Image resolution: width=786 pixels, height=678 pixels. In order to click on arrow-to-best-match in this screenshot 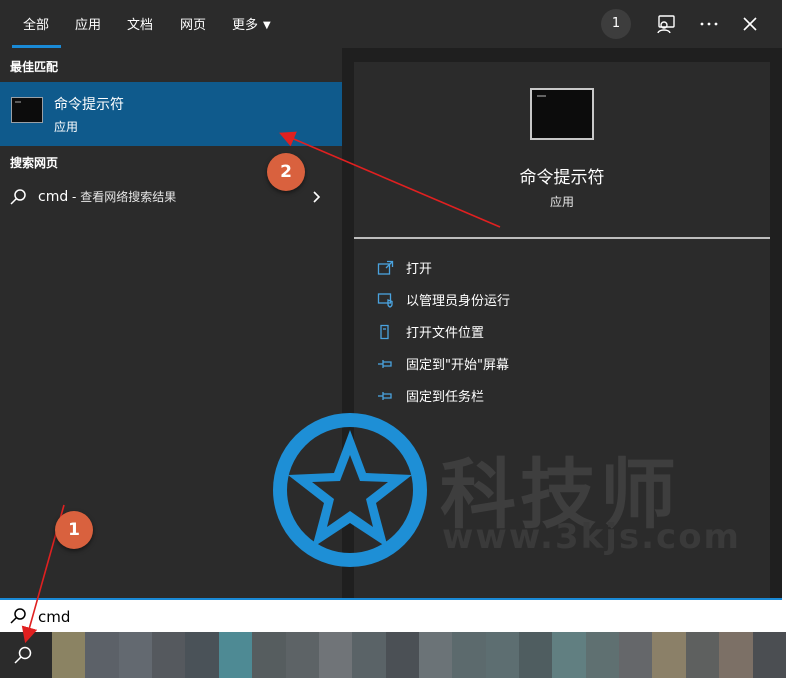, I will do `click(390, 179)`.